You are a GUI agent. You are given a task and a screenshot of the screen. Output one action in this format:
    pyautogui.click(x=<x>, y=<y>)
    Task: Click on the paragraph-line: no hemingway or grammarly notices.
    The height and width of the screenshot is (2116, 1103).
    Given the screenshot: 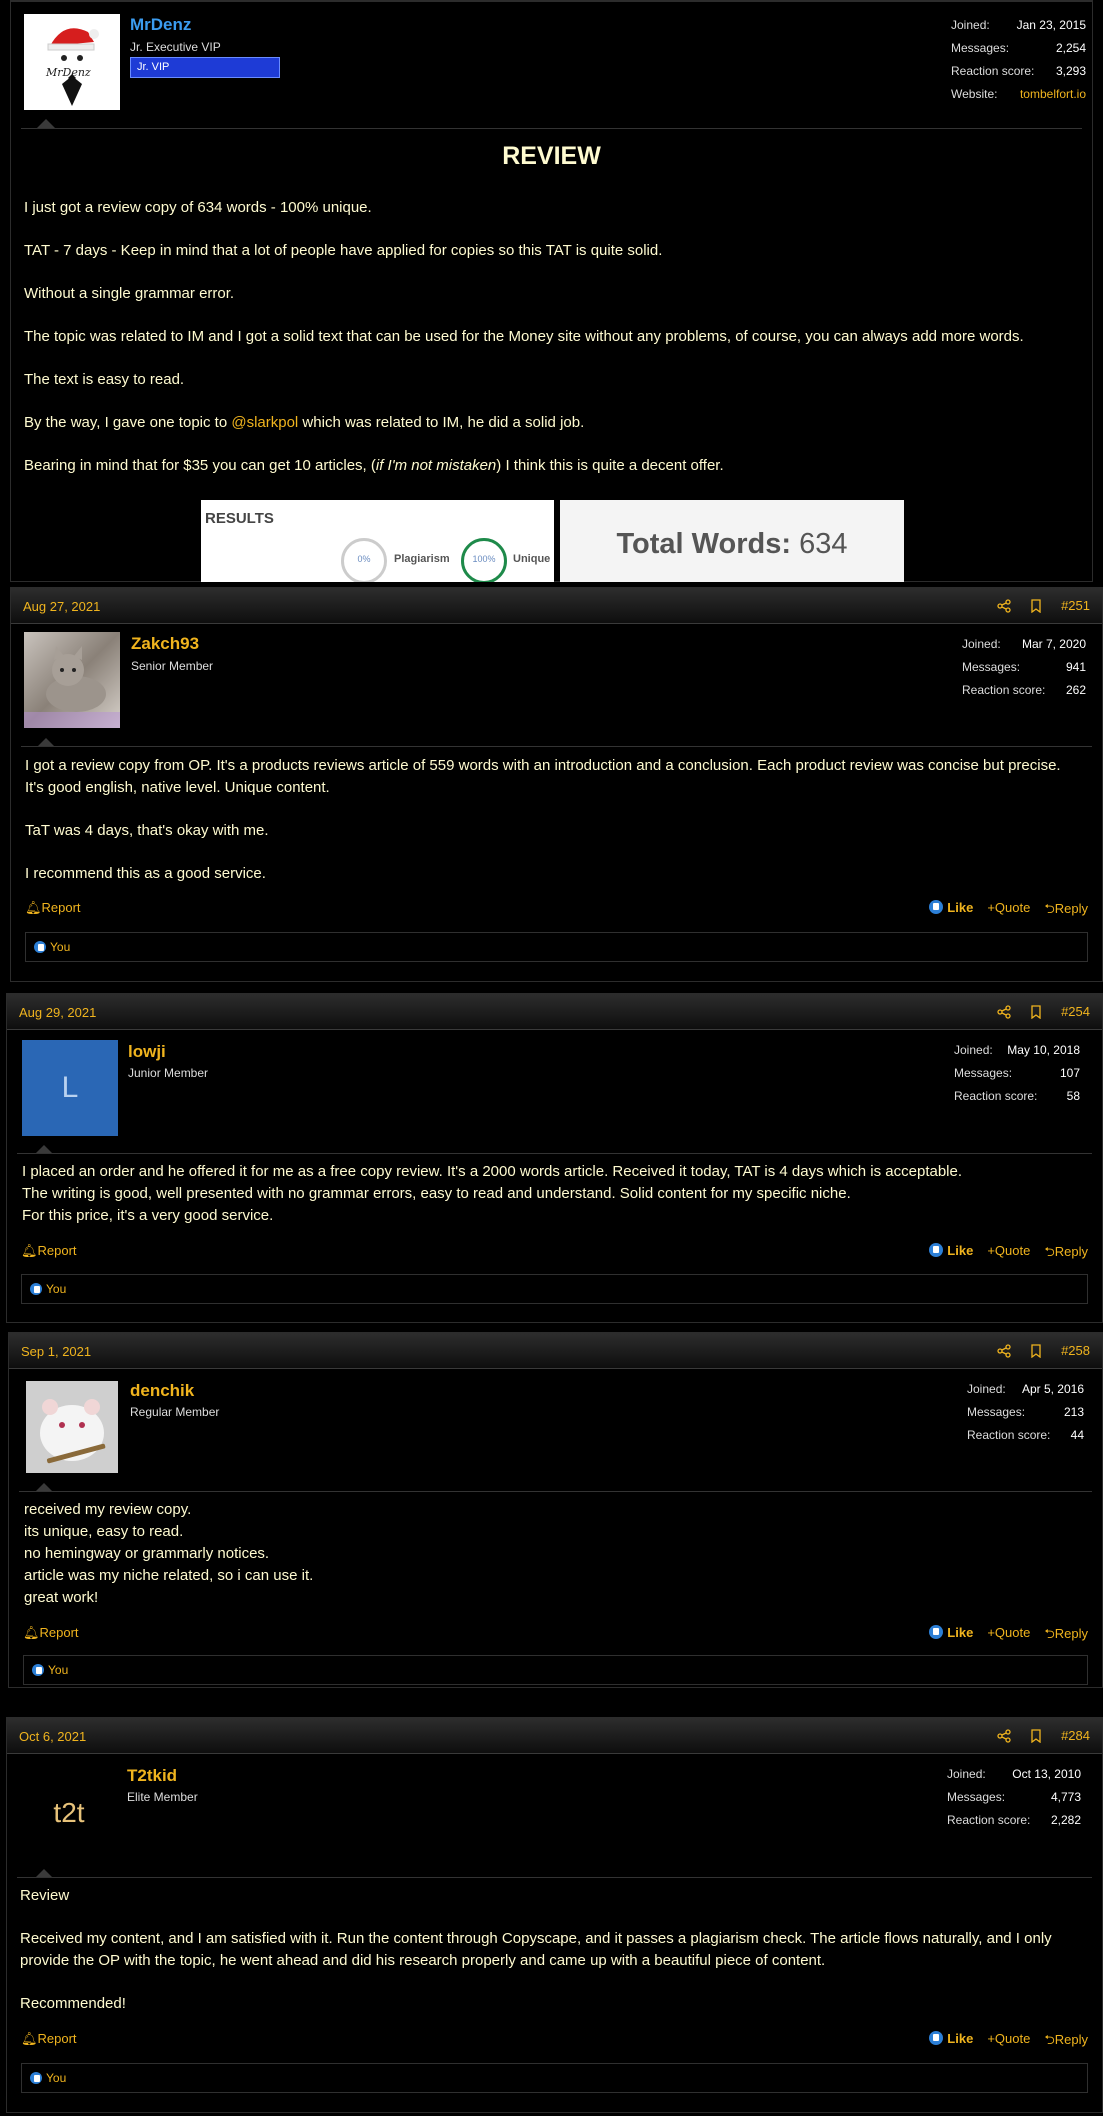 What is the action you would take?
    pyautogui.click(x=147, y=1553)
    